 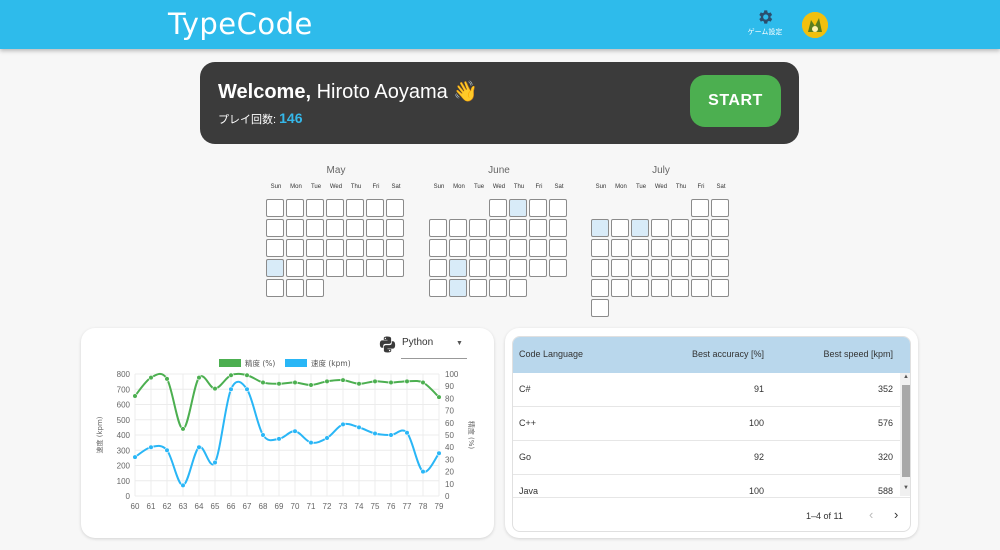 What do you see at coordinates (706, 390) in the screenshot?
I see `table-row: C# 91 352` at bounding box center [706, 390].